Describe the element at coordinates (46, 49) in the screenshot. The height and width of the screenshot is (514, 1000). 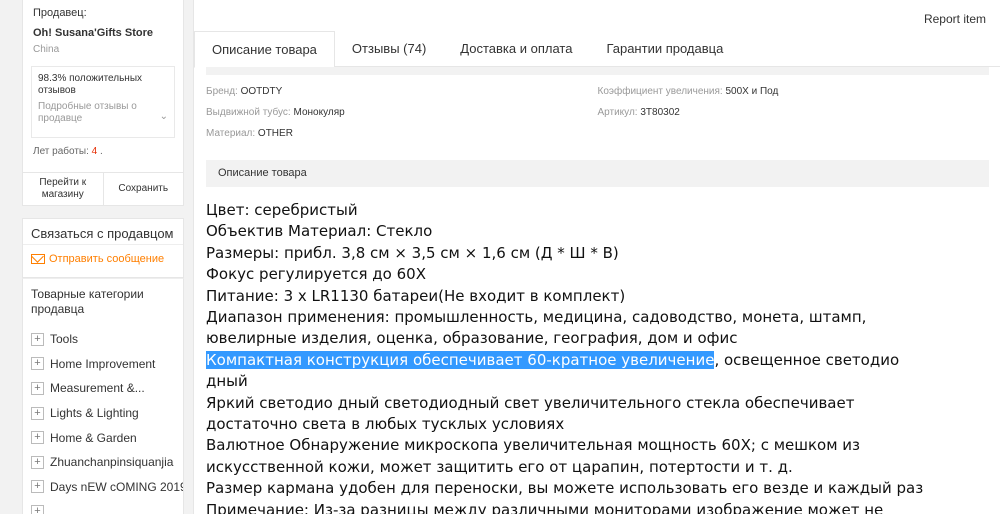
I see `seller-country: China` at that location.